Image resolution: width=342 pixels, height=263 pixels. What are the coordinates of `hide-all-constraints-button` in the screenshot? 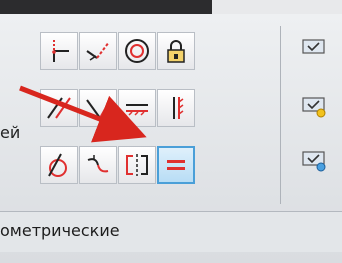 It's located at (314, 161).